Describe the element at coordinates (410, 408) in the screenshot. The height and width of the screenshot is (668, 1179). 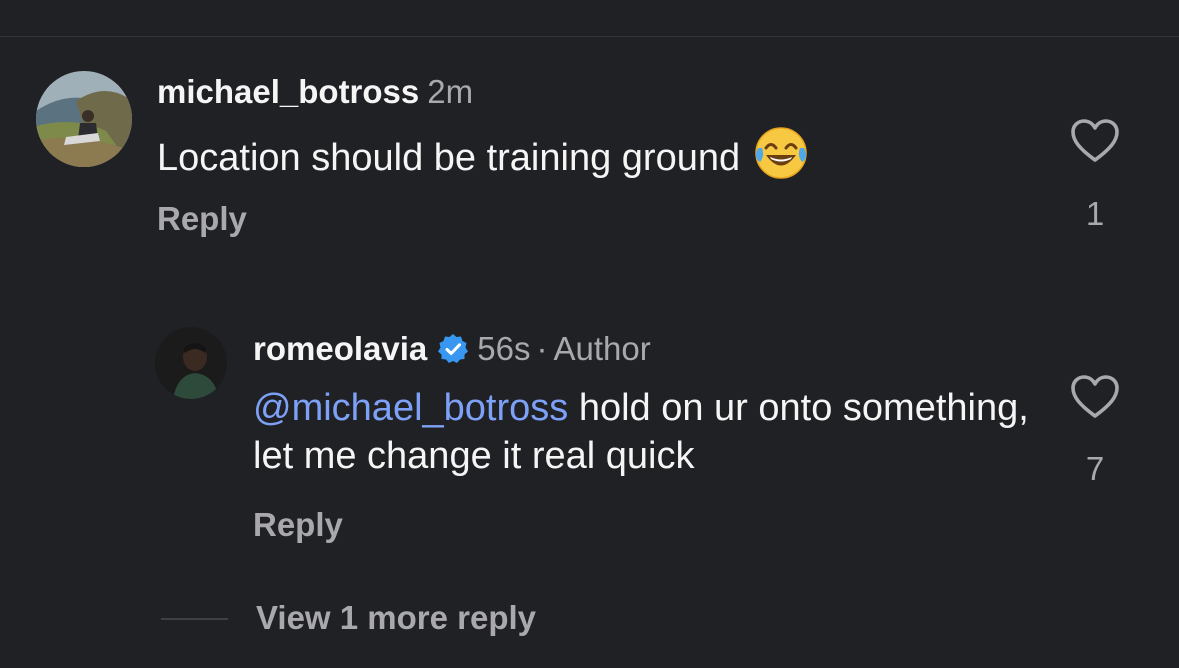
I see `mention-link: @michael_botross` at that location.